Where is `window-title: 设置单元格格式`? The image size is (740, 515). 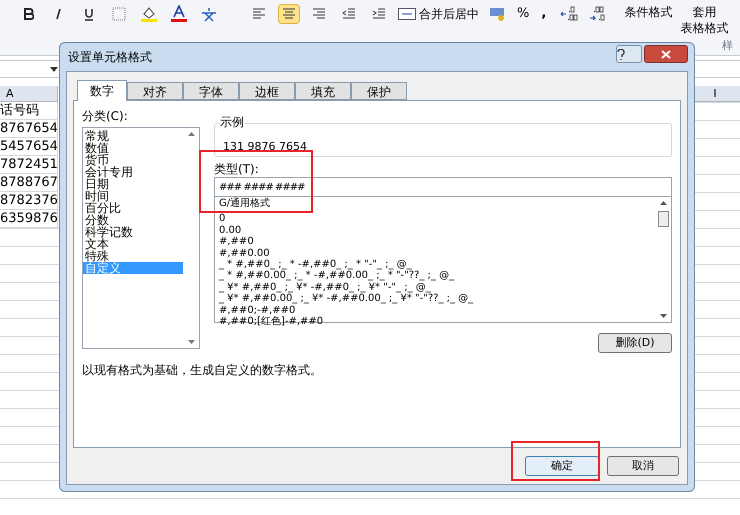
window-title: 设置单元格格式 is located at coordinates (109, 57).